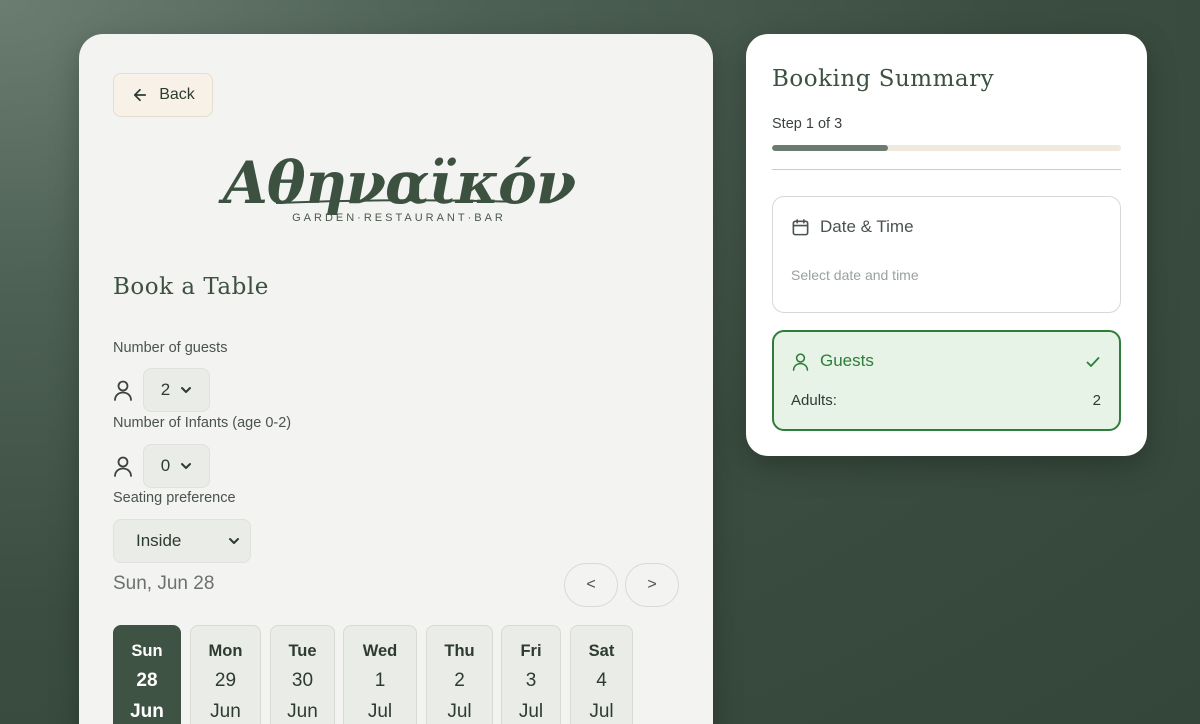 The image size is (1200, 724). I want to click on day-option: Tue 30 Jun, so click(302, 674).